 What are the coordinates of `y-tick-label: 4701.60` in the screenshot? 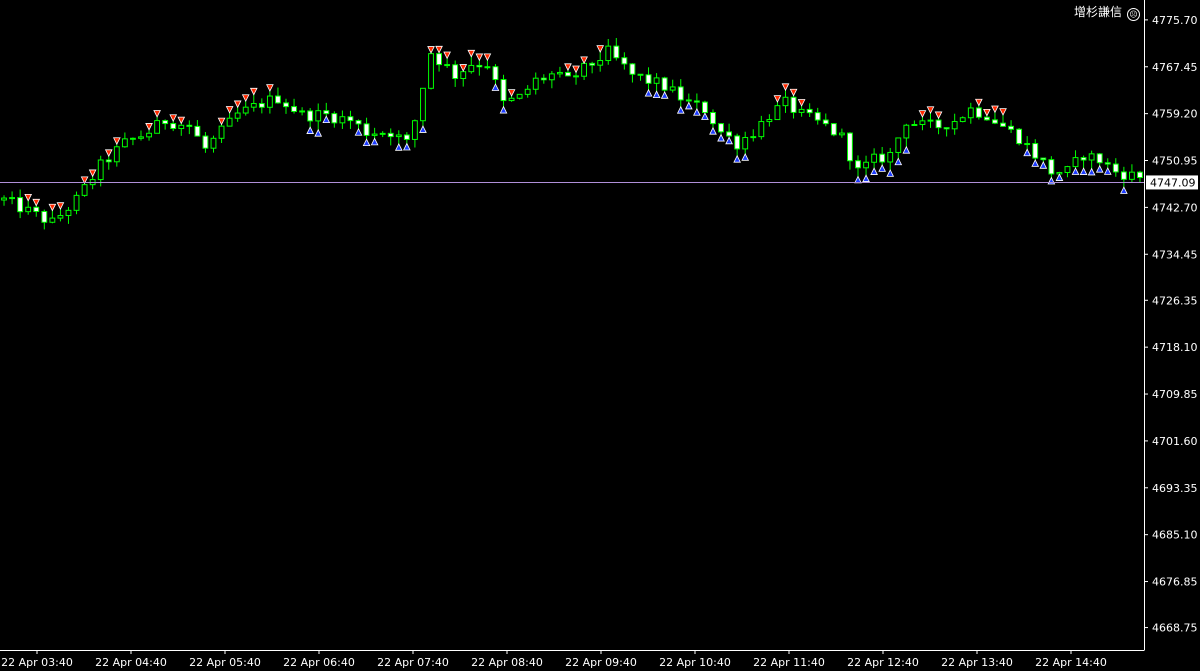 It's located at (1175, 441).